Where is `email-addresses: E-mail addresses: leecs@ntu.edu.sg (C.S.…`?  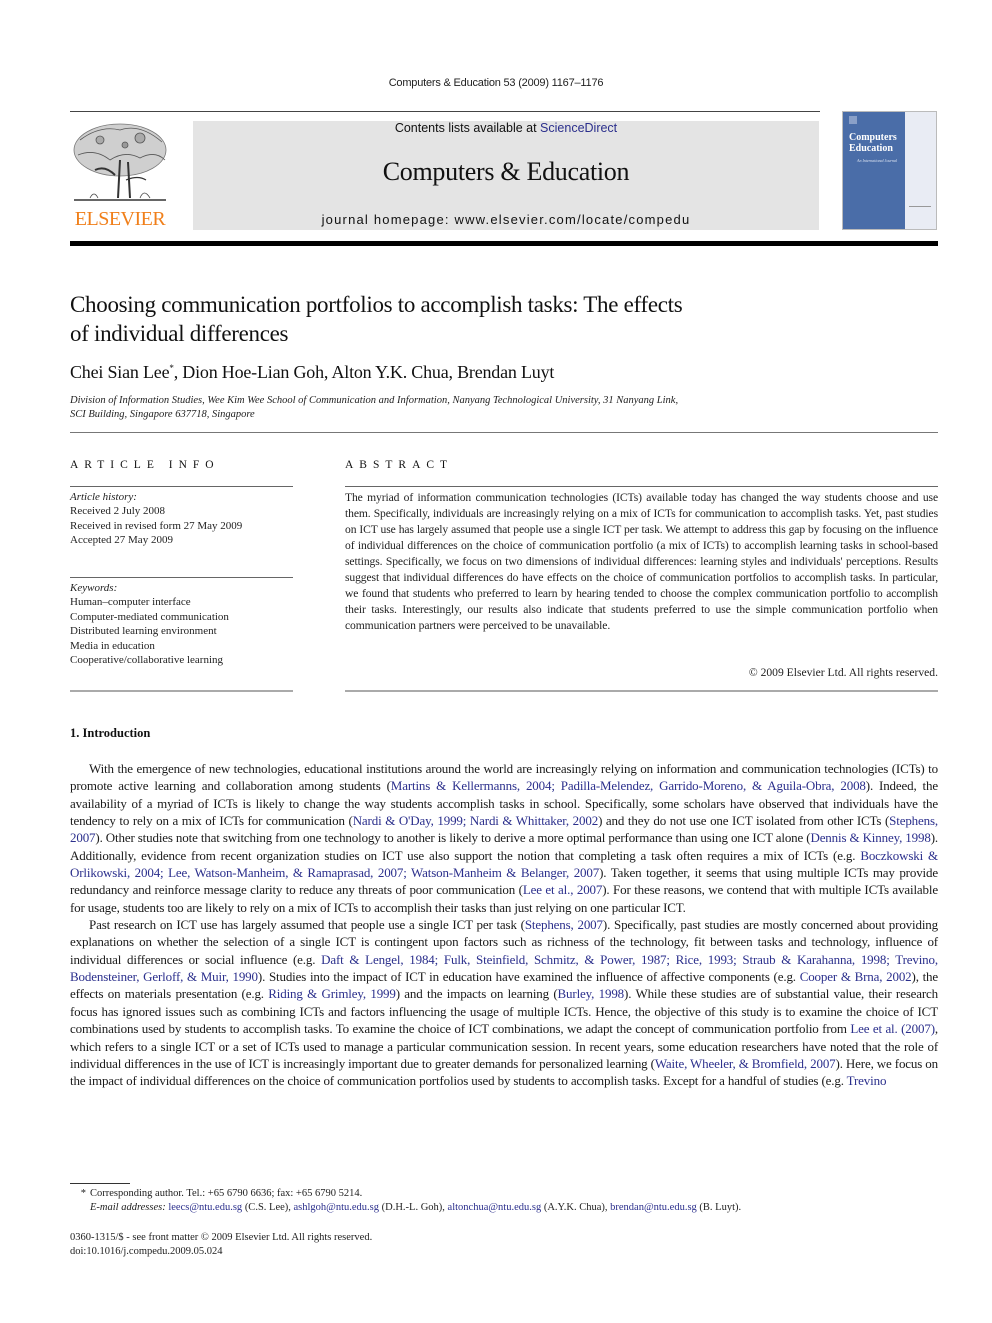
email-addresses: E-mail addresses: leecs@ntu.edu.sg (C.S.… is located at coordinates (416, 1207).